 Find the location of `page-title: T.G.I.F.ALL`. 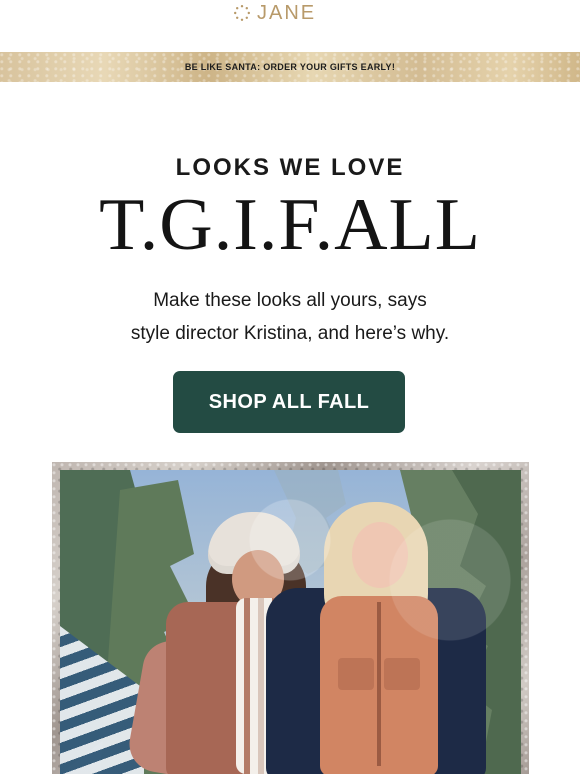

page-title: T.G.I.F.ALL is located at coordinates (290, 225).